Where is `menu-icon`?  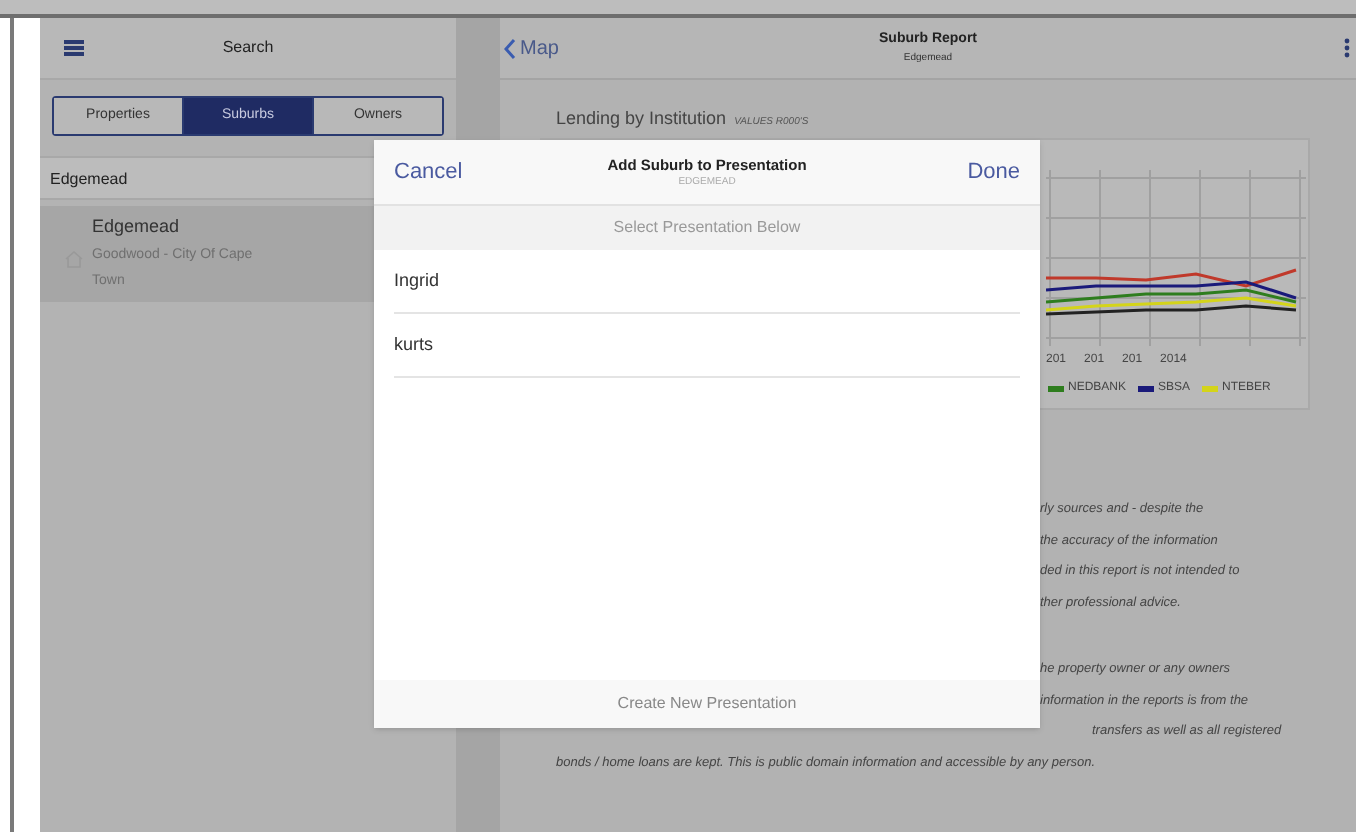
menu-icon is located at coordinates (74, 48).